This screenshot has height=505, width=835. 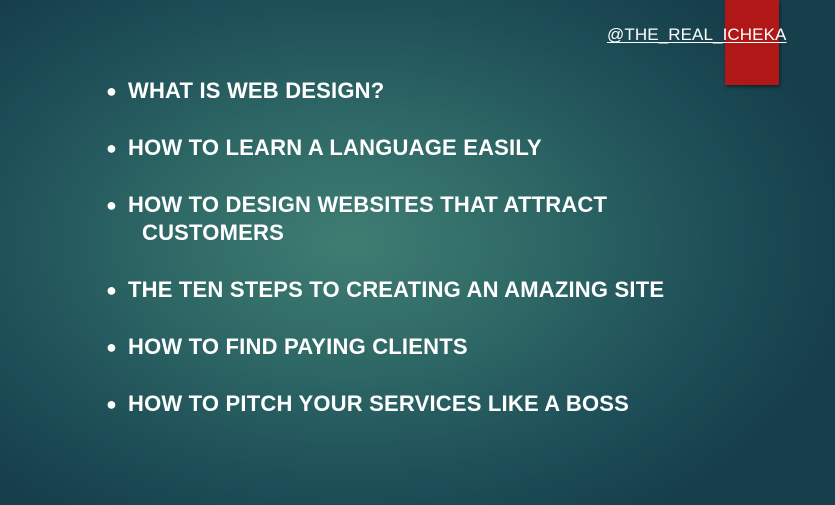 What do you see at coordinates (335, 147) in the screenshot?
I see `bullet-text: HOW TO LEARN A LANGUAGE EASILY` at bounding box center [335, 147].